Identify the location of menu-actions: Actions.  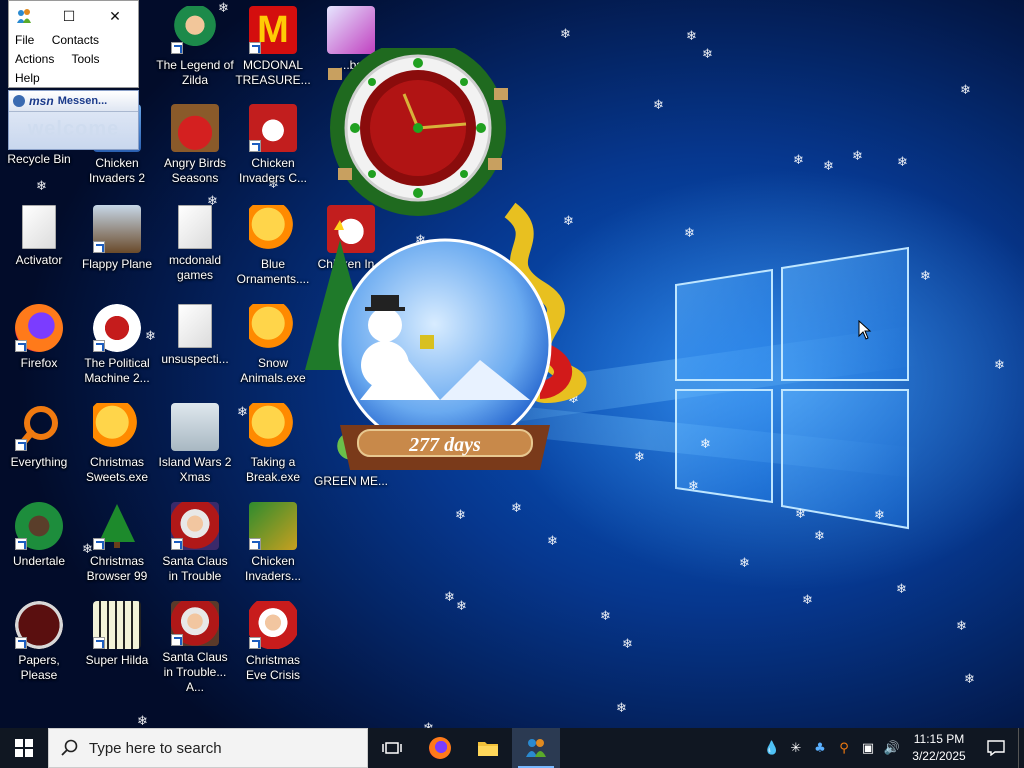
(34, 59).